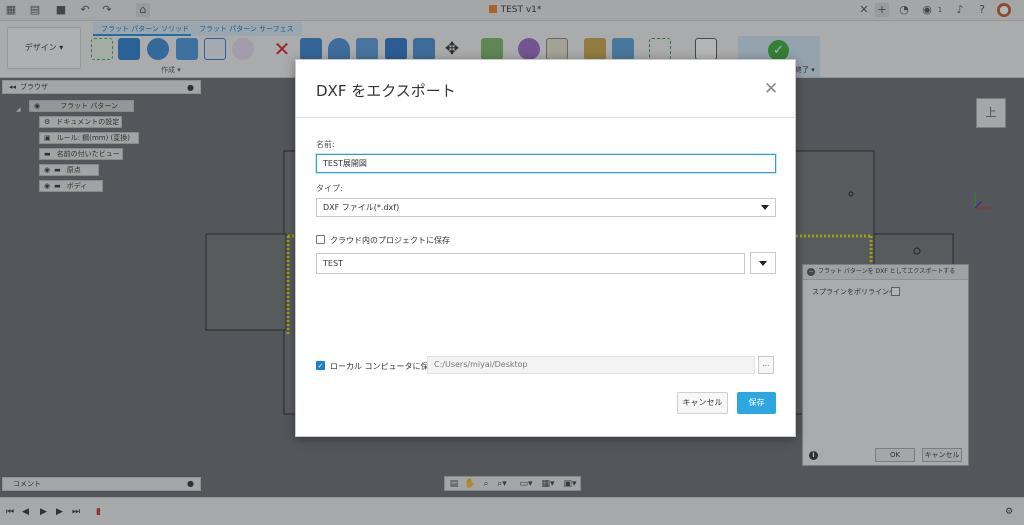  I want to click on cloud-save-checkbox, so click(320, 239).